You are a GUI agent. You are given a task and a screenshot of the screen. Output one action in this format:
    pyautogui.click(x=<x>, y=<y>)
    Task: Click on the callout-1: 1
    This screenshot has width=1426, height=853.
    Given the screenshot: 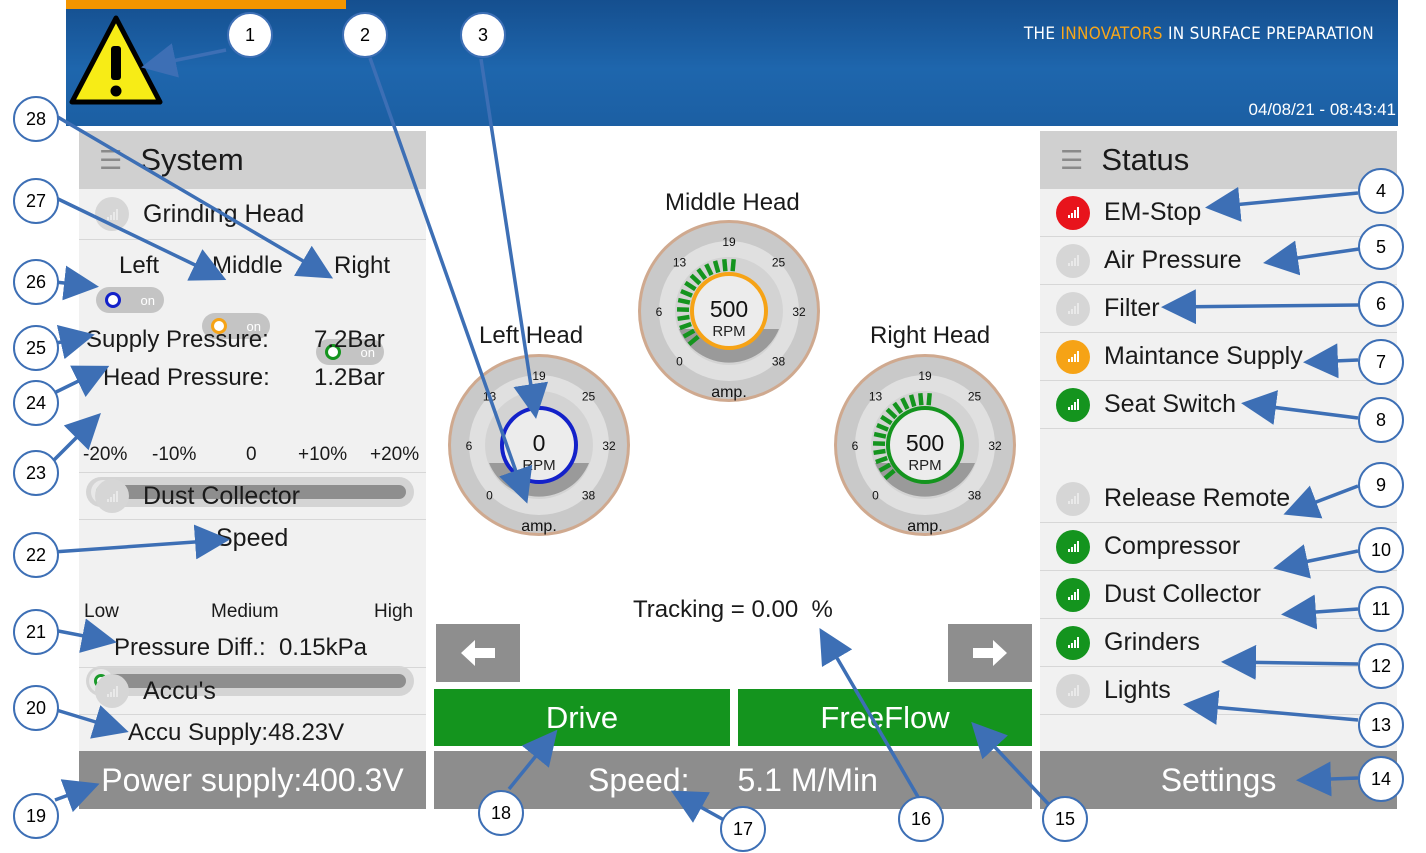 What is the action you would take?
    pyautogui.click(x=250, y=35)
    